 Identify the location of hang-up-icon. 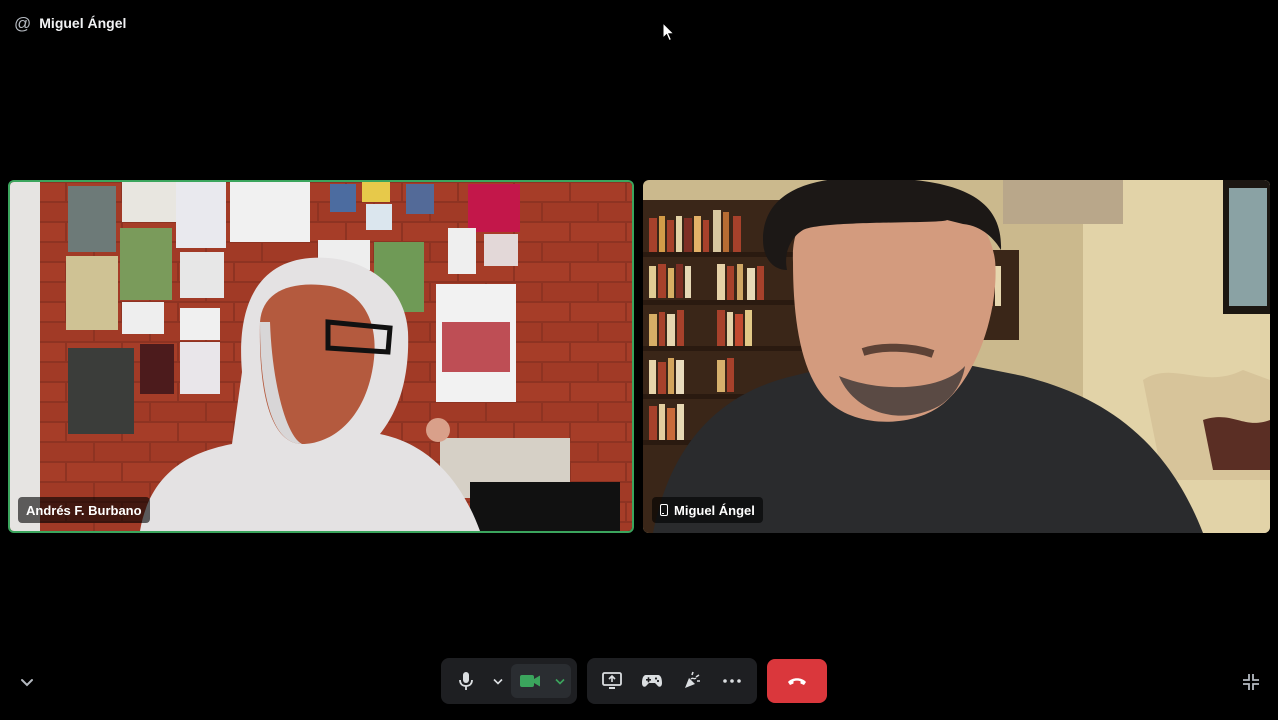
(797, 681).